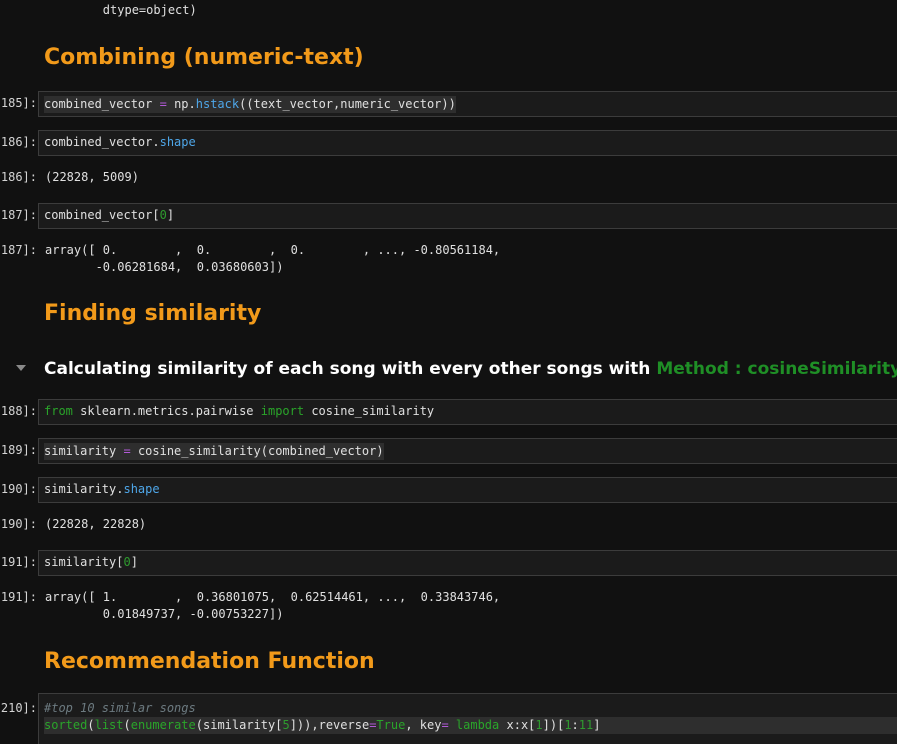 This screenshot has width=897, height=744. Describe the element at coordinates (391, 725) in the screenshot. I see `code-keyword: True` at that location.